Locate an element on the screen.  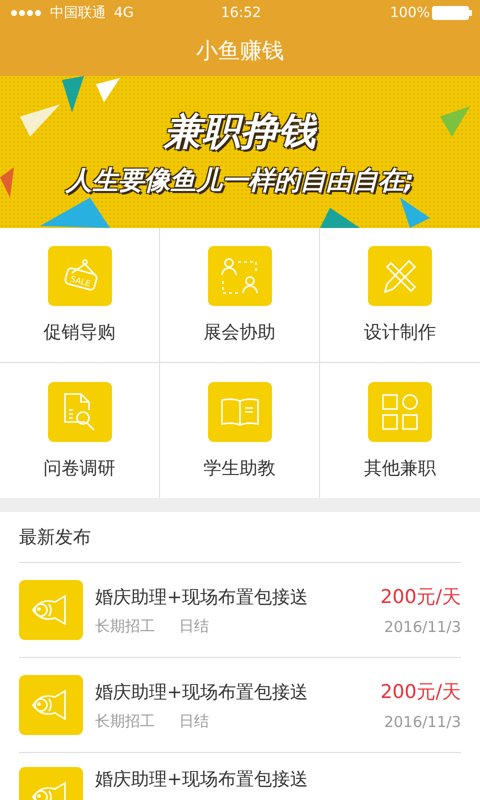
category-item: 展会协助 is located at coordinates (240, 295).